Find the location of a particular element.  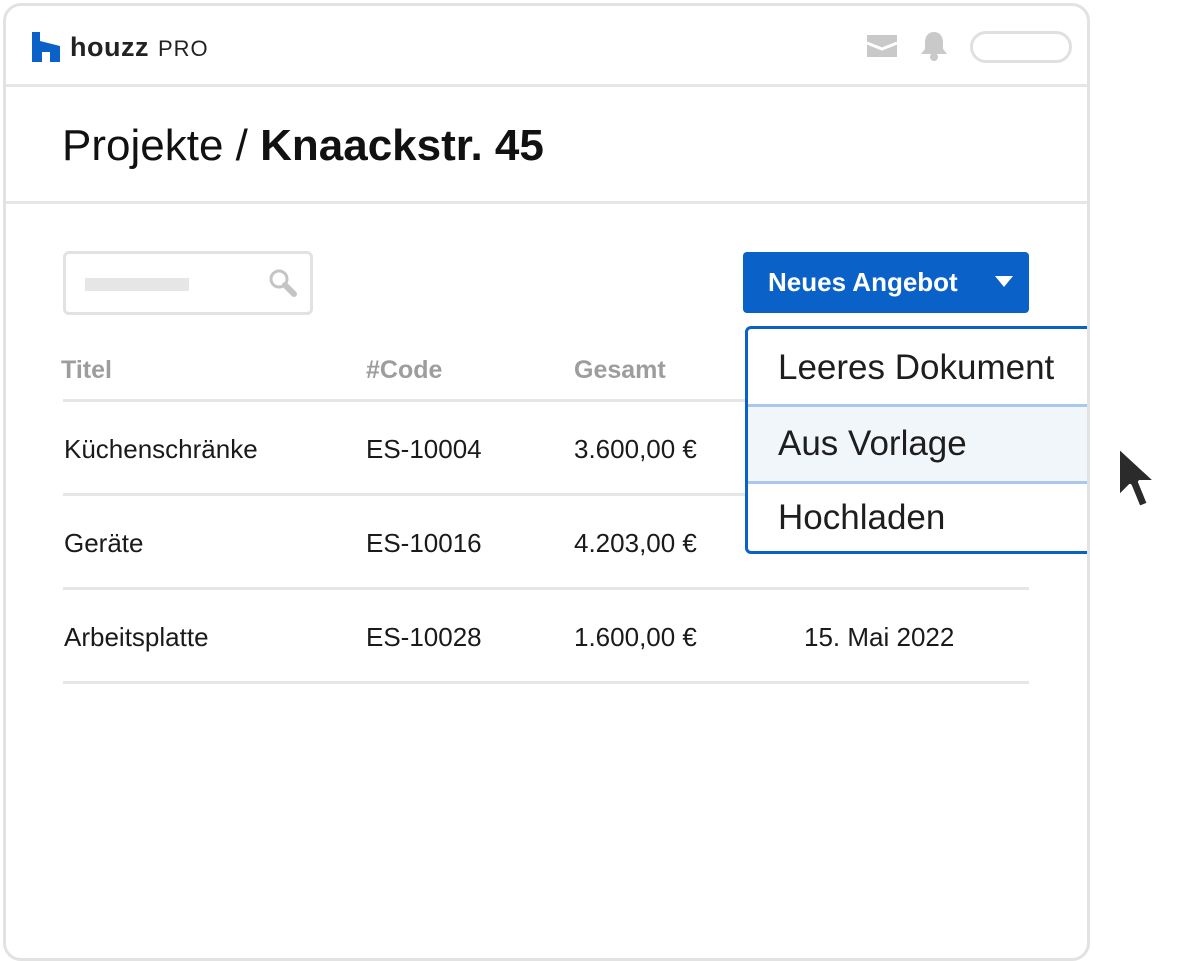

page-title: Projekte / Knaackstr. 45 is located at coordinates (303, 146).